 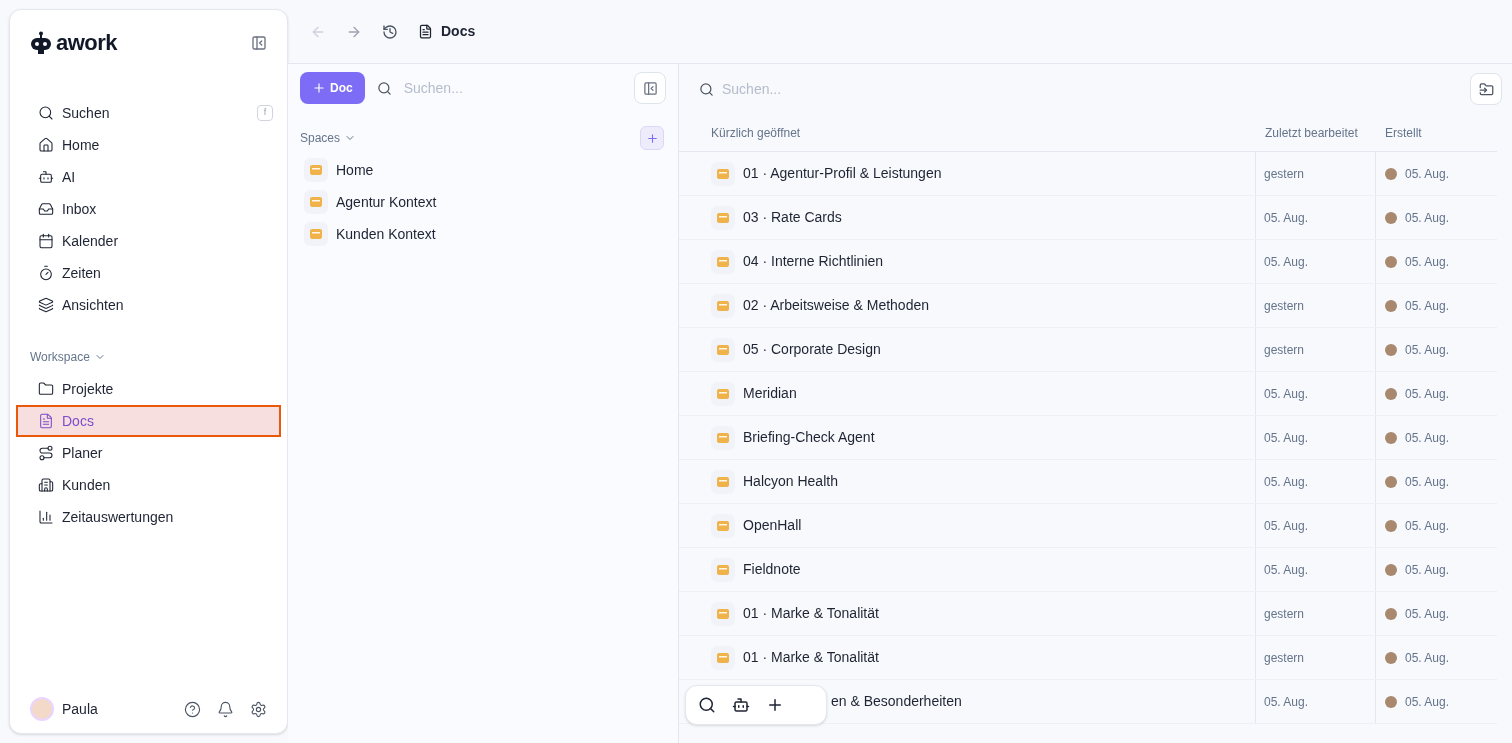 What do you see at coordinates (46, 485) in the screenshot?
I see `building-icon` at bounding box center [46, 485].